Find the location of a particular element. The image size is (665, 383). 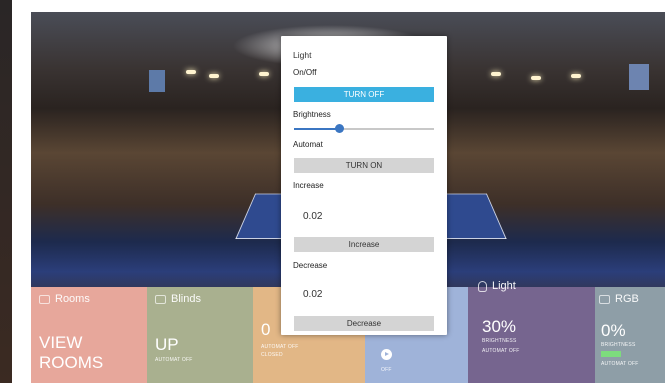

tile-rgb-status: BRIGHTNESS is located at coordinates (618, 345).